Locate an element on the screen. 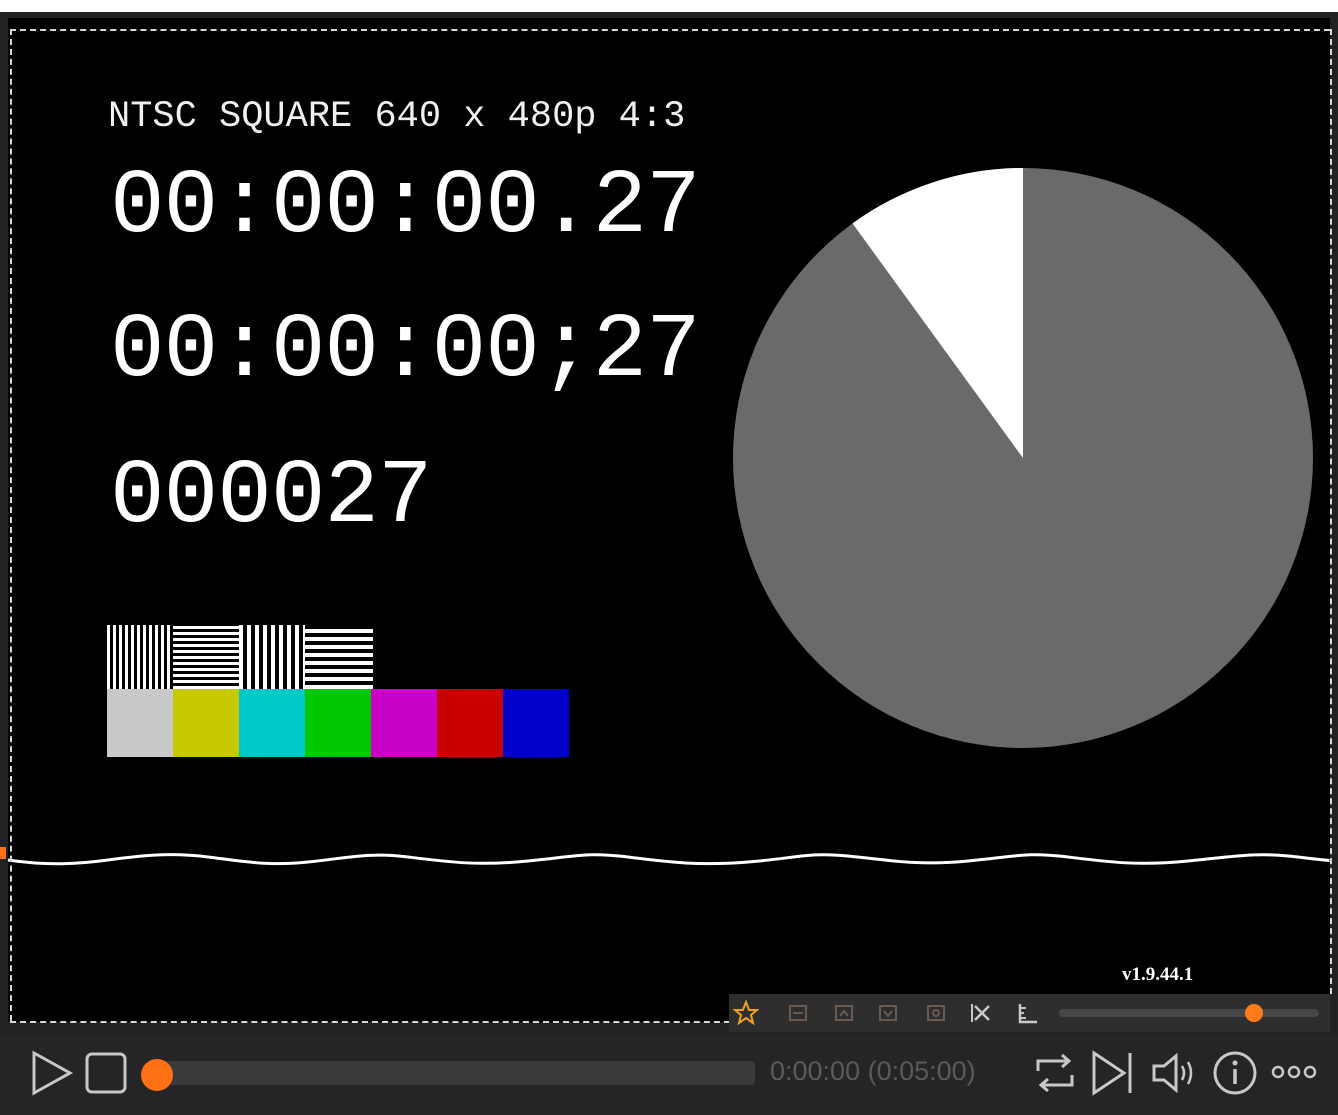 This screenshot has height=1115, width=1338. volume-icon is located at coordinates (1175, 1073).